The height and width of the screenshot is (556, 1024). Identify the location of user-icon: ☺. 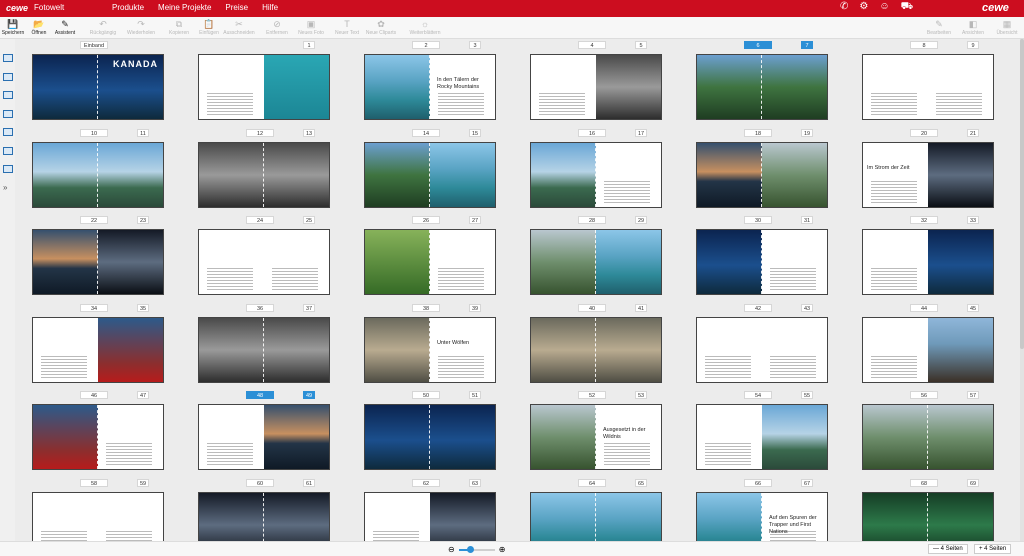
(884, 7).